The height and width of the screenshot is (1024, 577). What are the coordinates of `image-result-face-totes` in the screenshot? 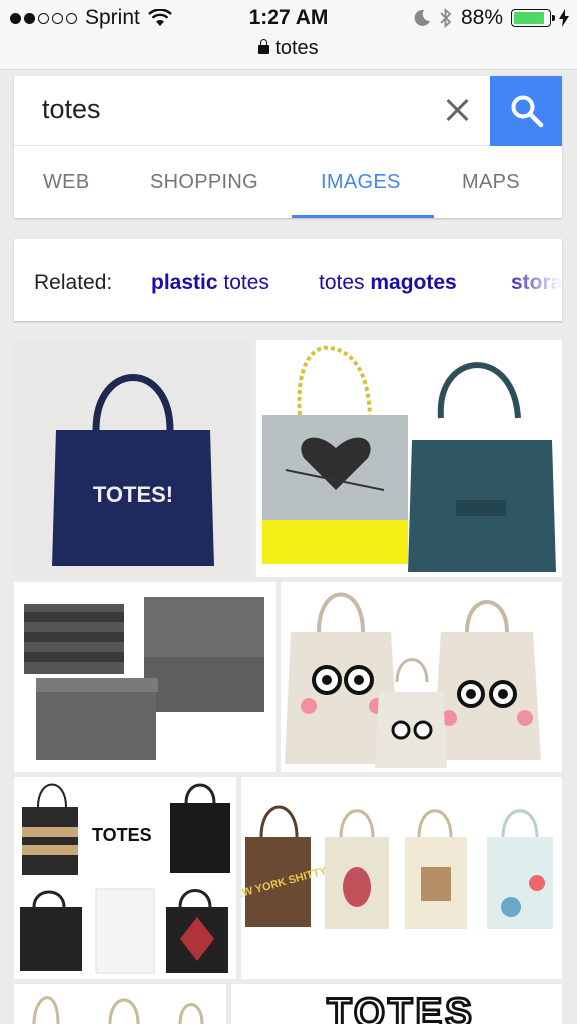 It's located at (421, 677).